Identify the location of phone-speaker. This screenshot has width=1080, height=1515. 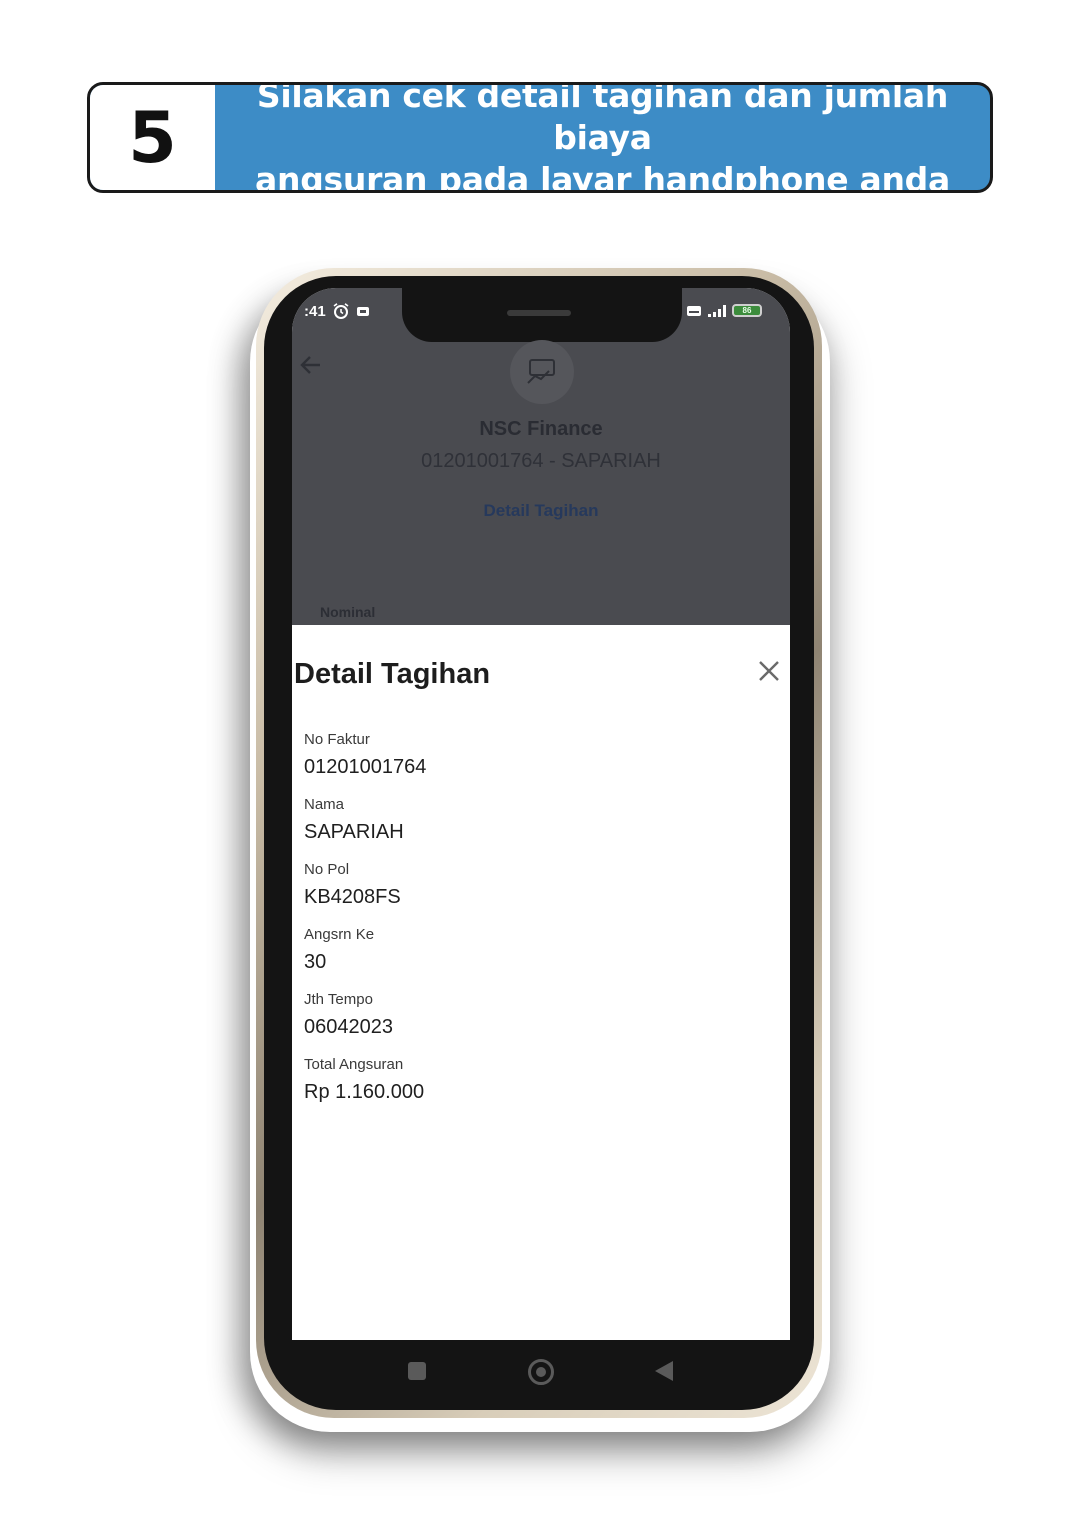
(539, 313).